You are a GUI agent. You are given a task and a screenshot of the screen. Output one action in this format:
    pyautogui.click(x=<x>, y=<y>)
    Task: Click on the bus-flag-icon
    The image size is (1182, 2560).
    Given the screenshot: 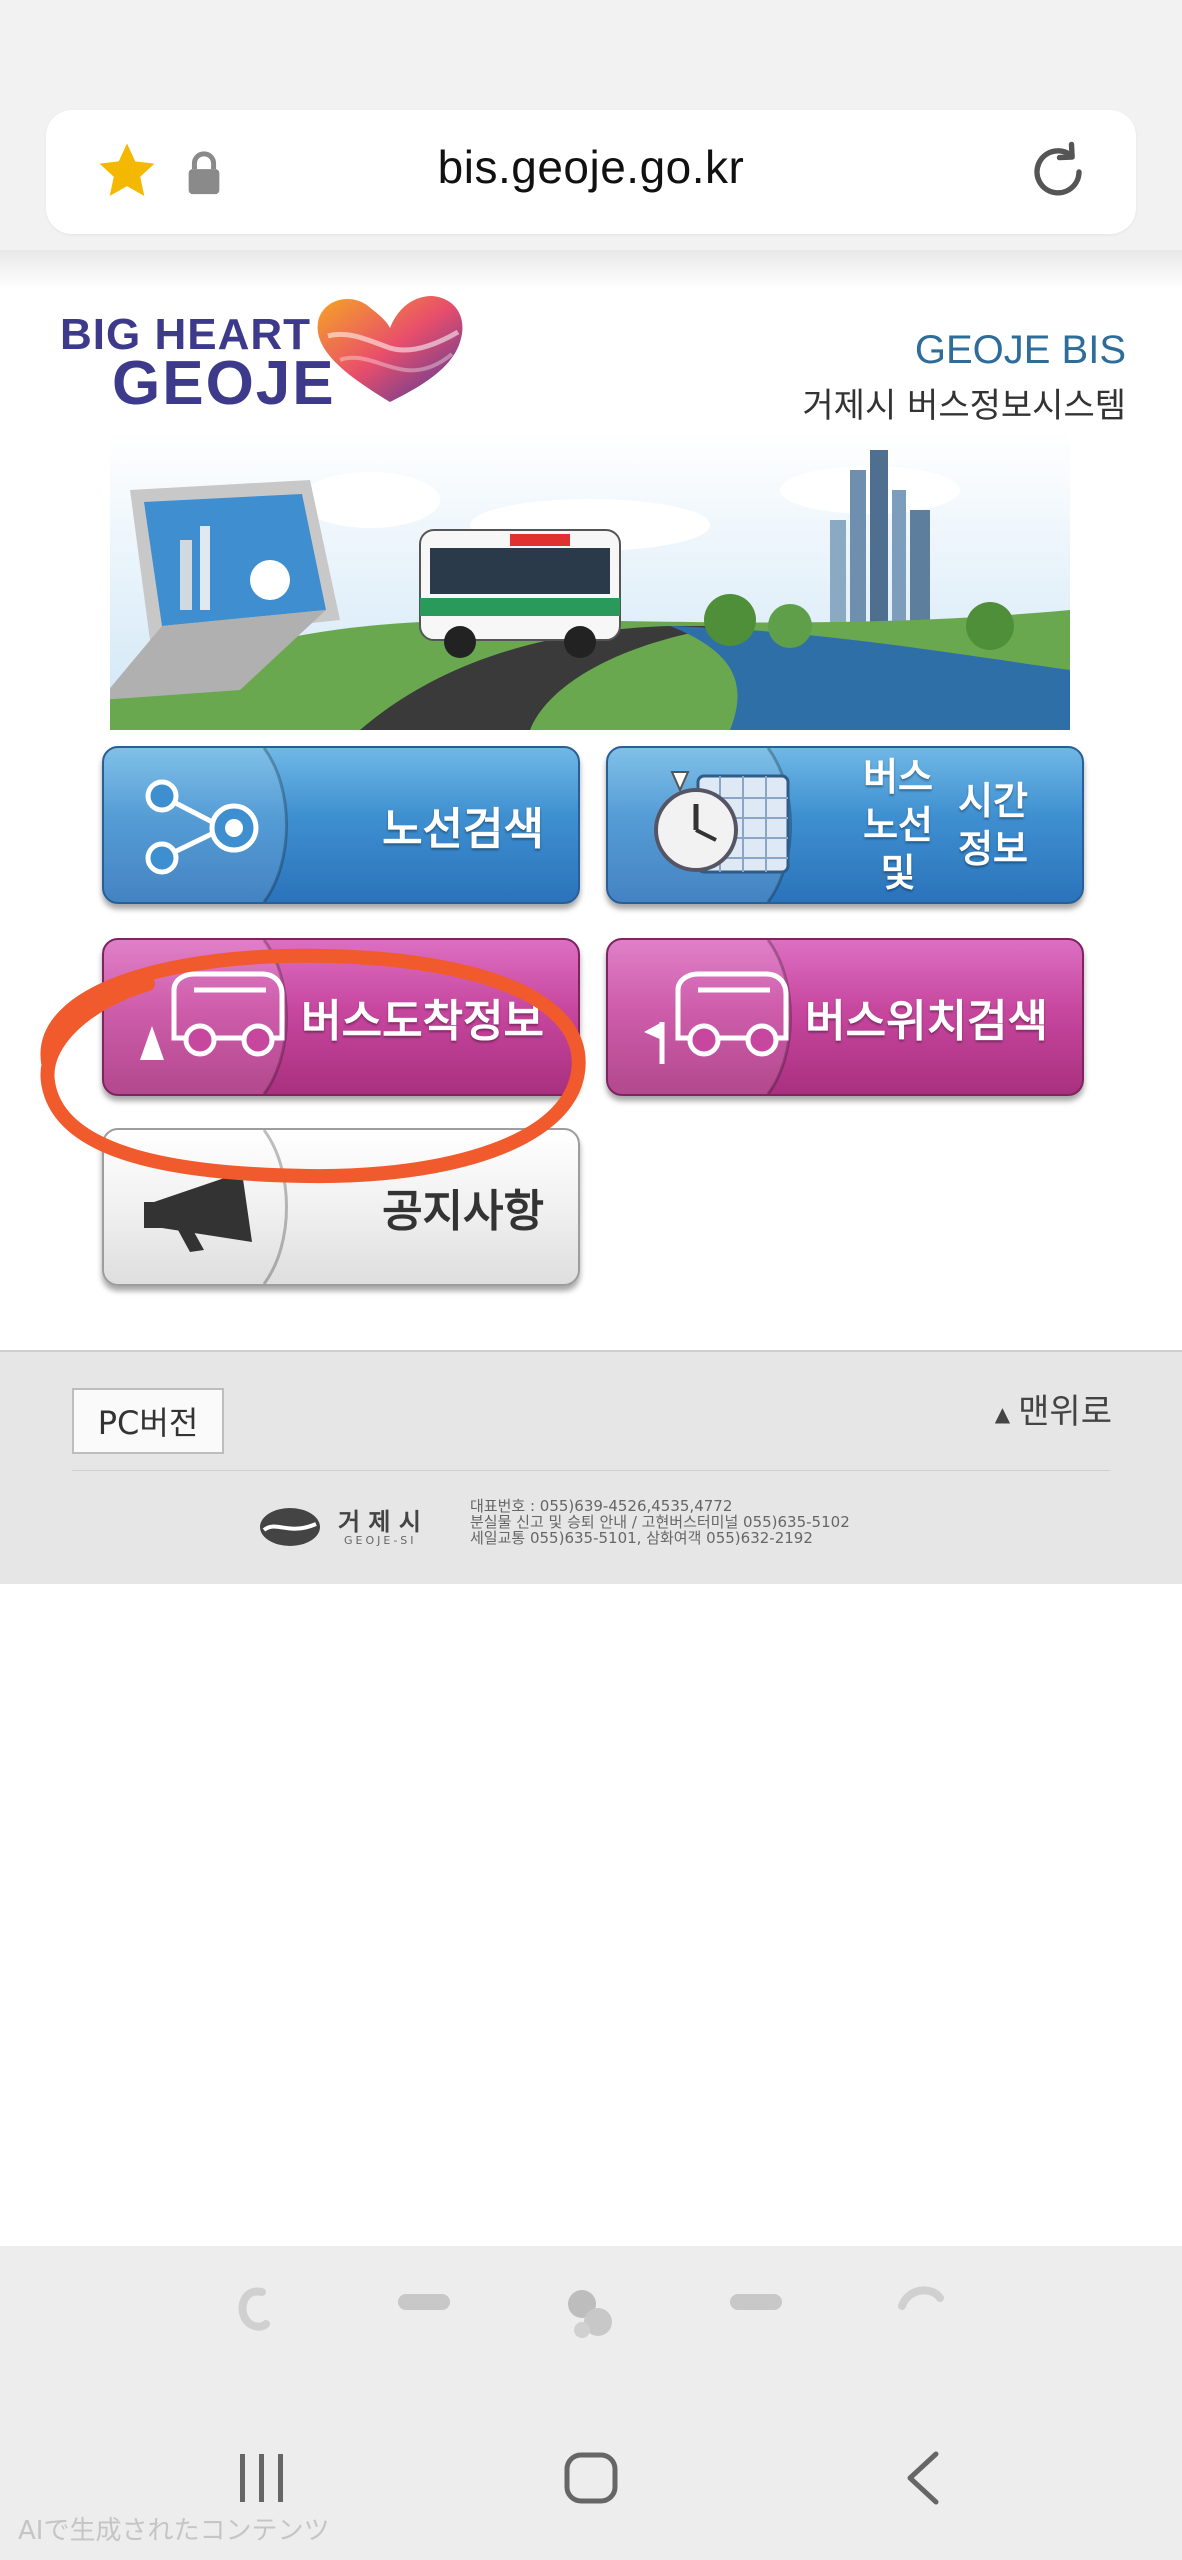 What is the action you would take?
    pyautogui.click(x=716, y=1017)
    